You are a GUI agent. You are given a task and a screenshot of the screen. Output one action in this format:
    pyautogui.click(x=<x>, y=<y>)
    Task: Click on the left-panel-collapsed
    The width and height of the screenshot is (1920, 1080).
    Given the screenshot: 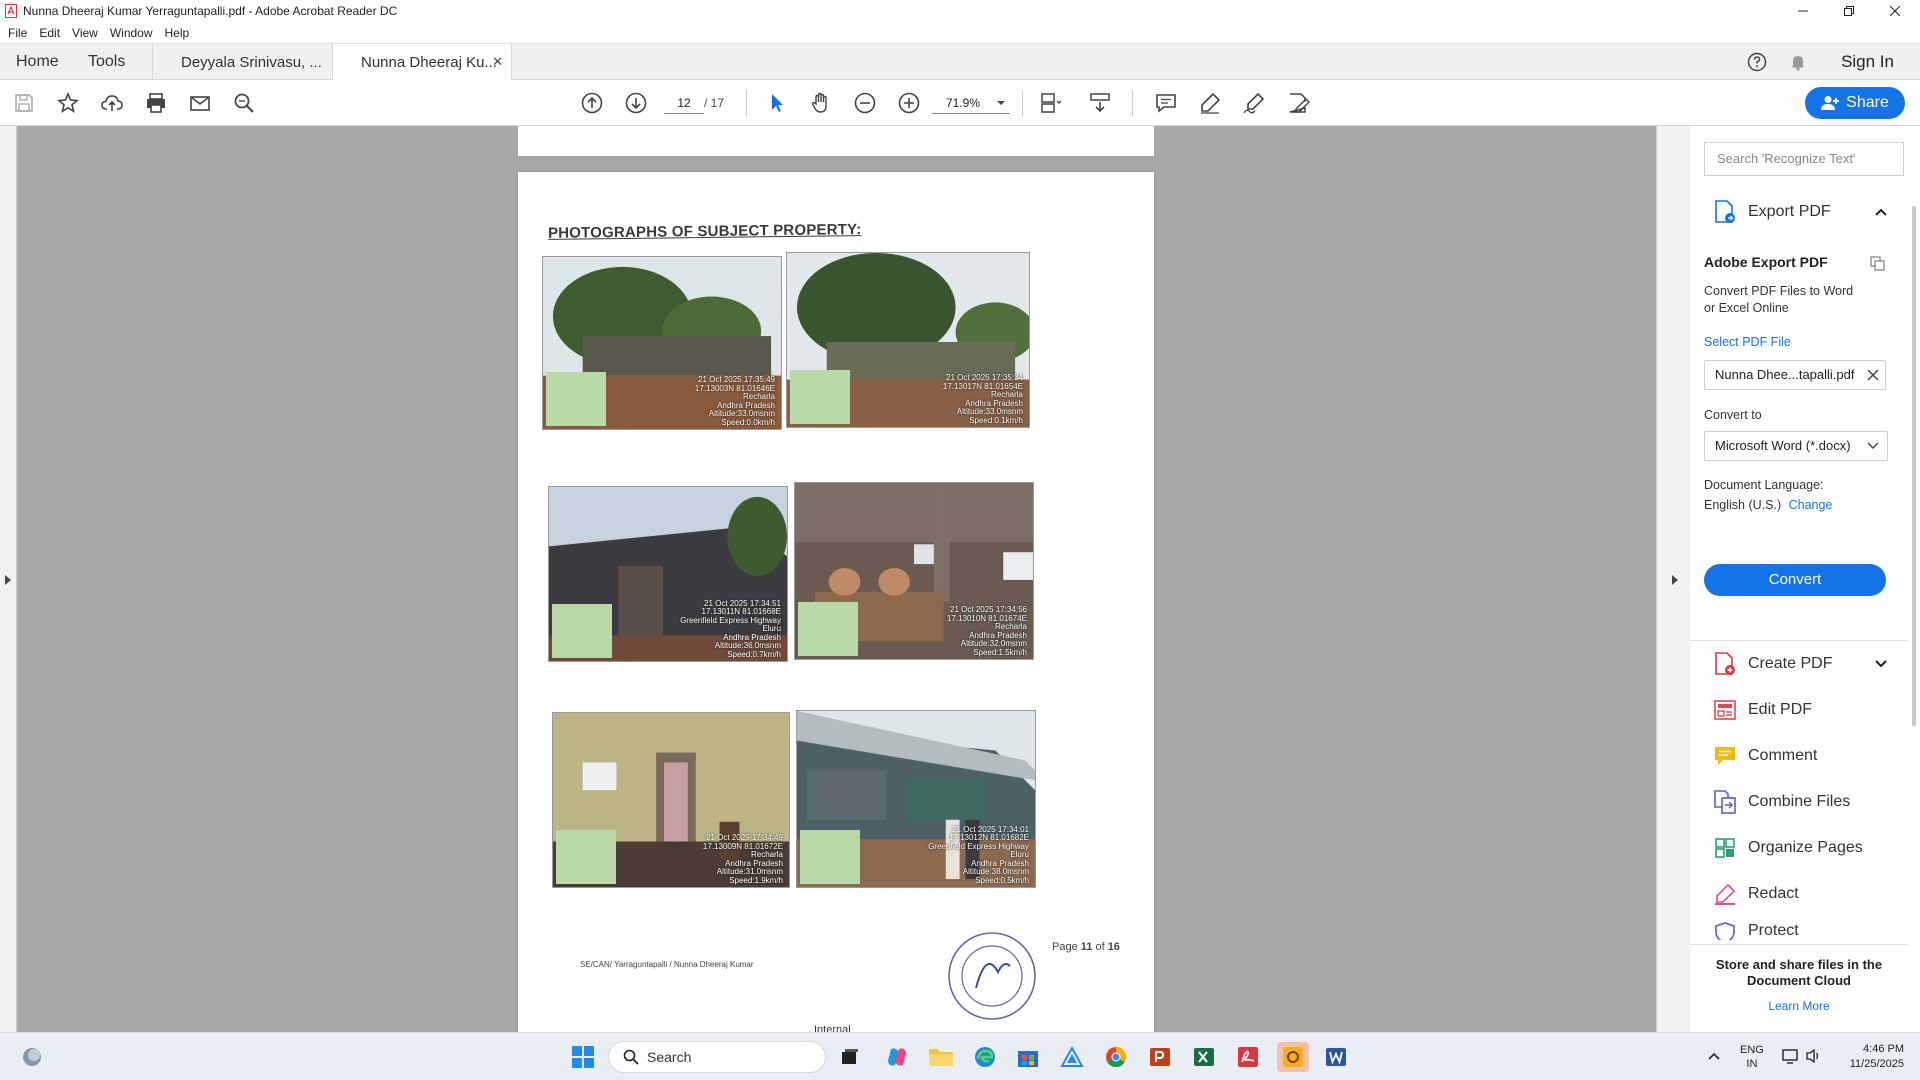 What is the action you would take?
    pyautogui.click(x=8, y=579)
    